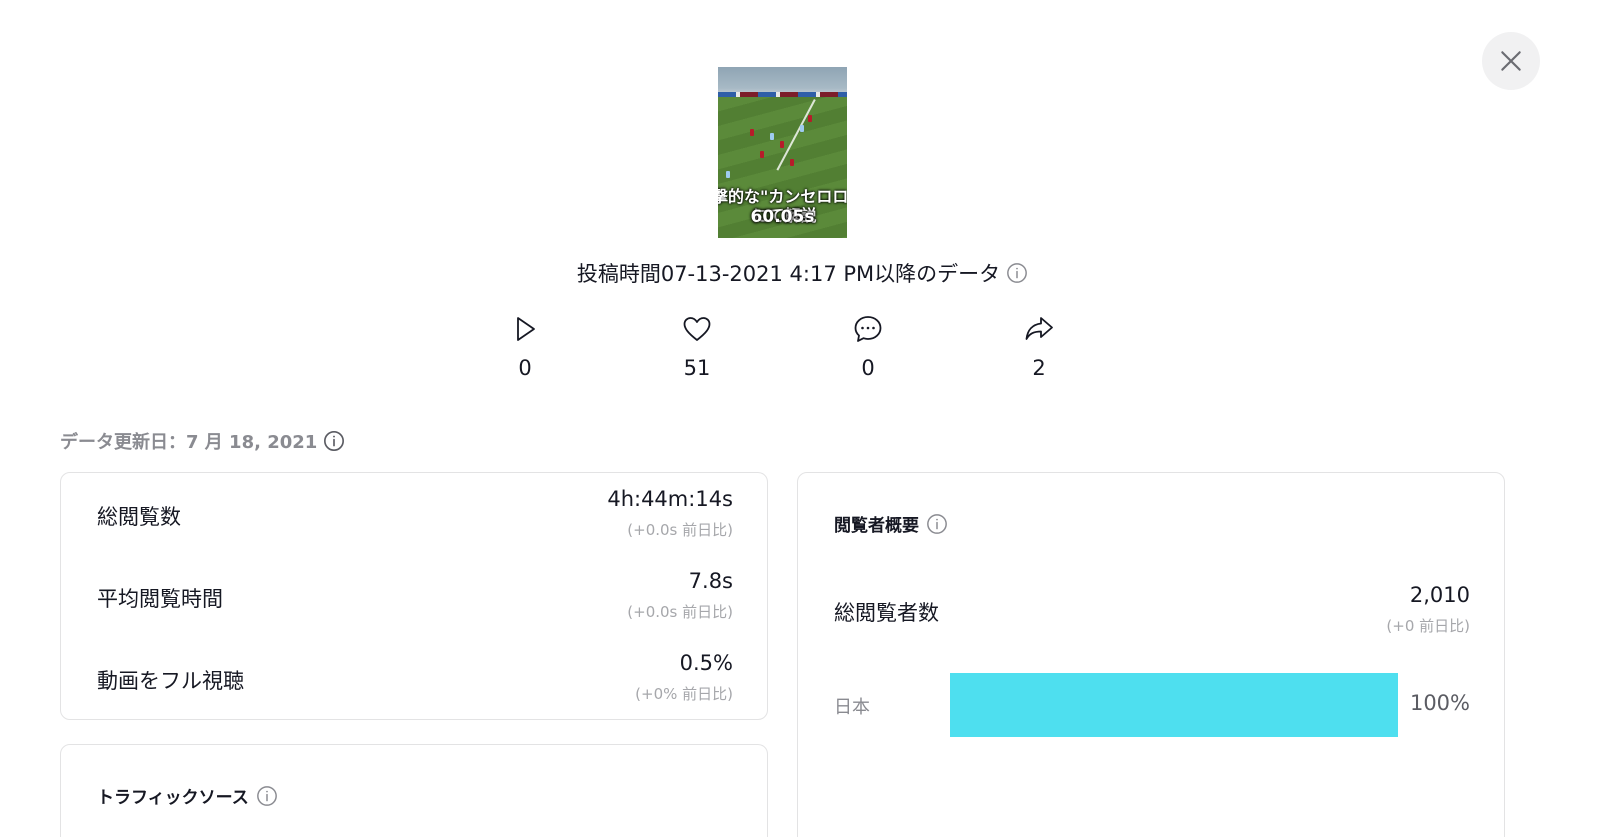 The width and height of the screenshot is (1605, 837). I want to click on data-updated: データ更新日：7 月 18, 2021, so click(202, 441).